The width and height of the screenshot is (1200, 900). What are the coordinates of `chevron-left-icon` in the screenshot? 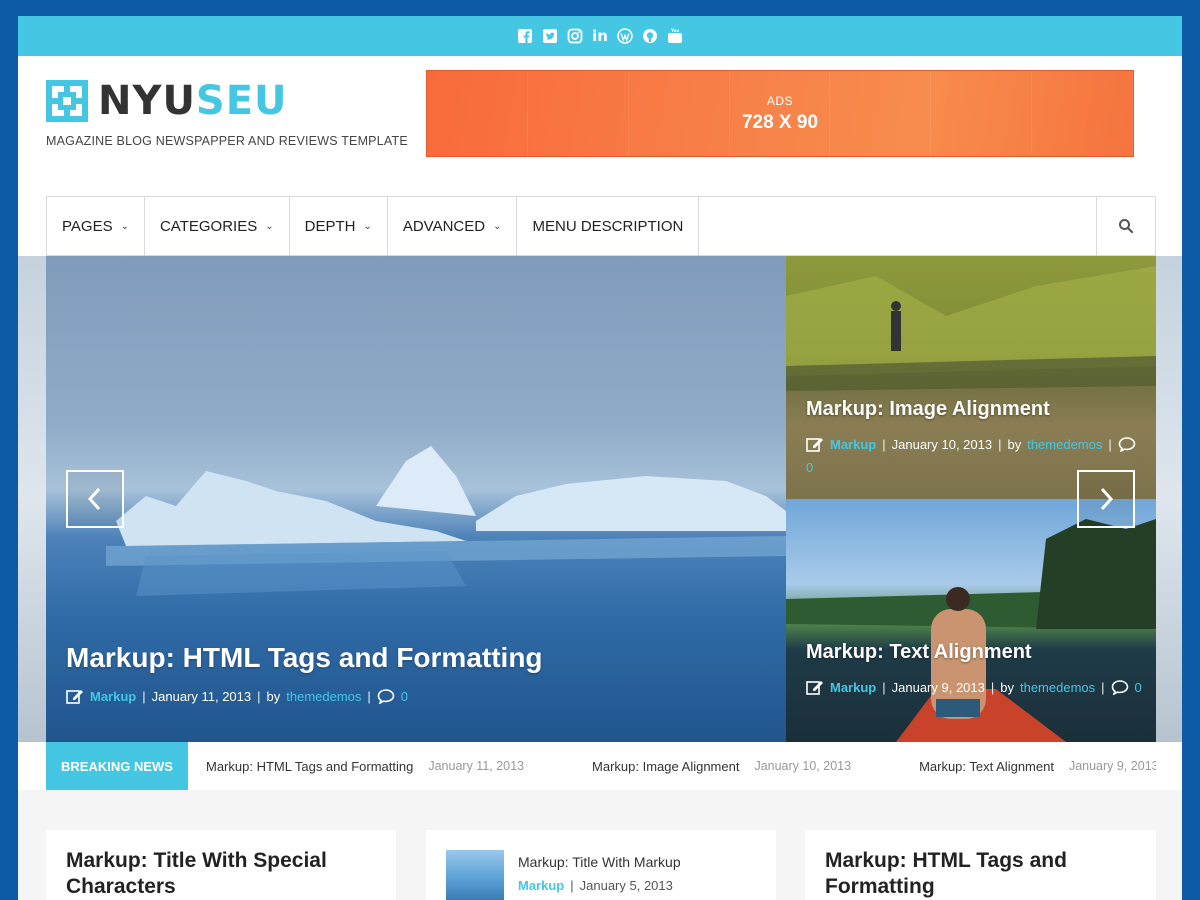 It's located at (94, 499).